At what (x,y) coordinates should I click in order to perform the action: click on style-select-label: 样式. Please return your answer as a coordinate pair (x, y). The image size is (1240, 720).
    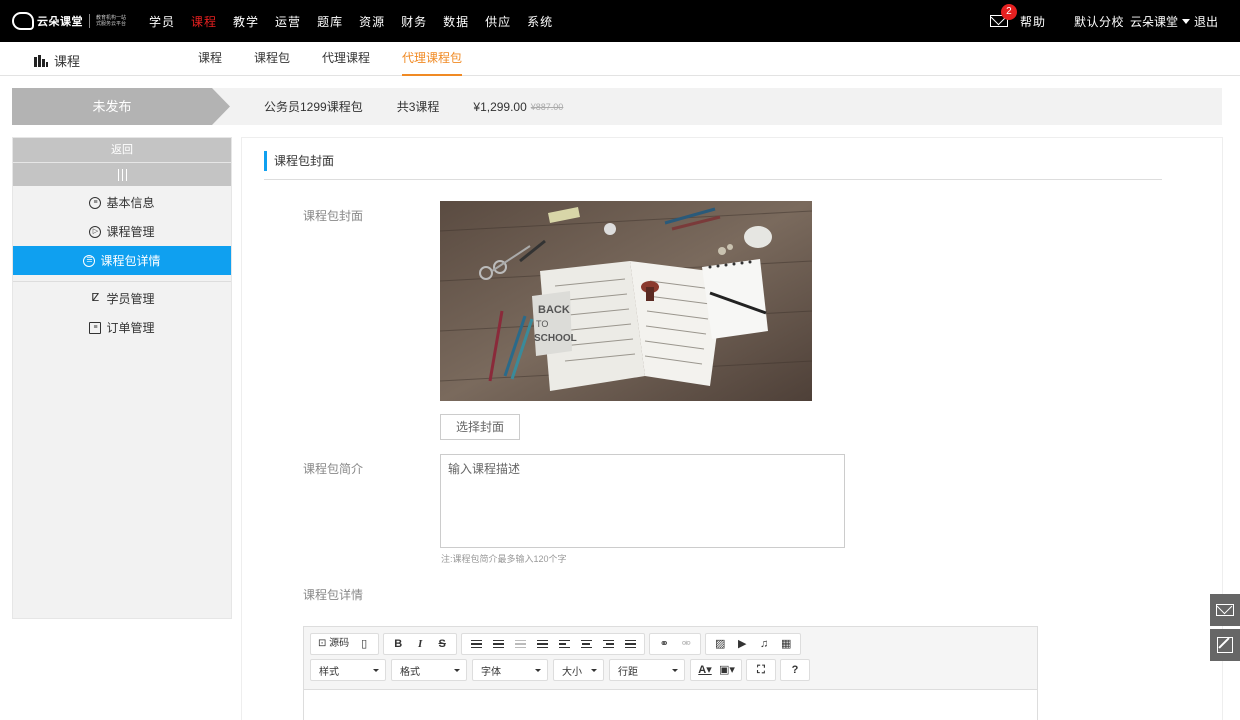
    Looking at the image, I should click on (329, 672).